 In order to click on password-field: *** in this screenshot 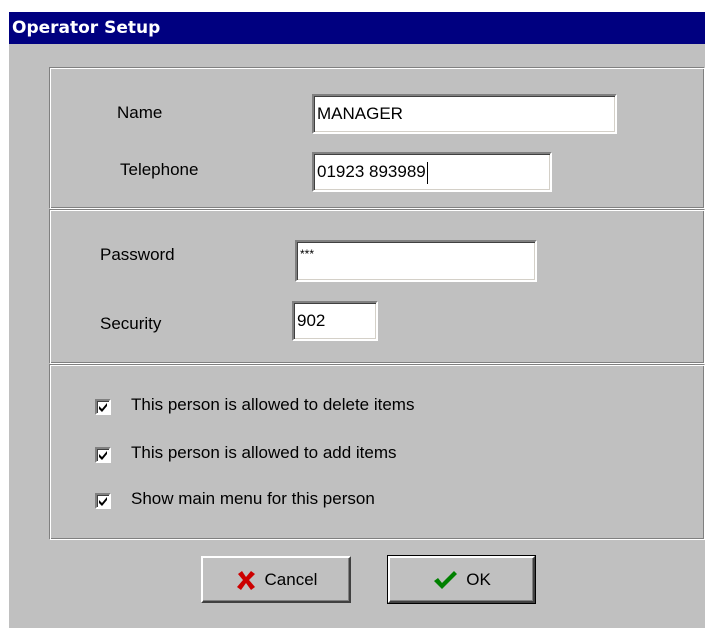, I will do `click(416, 261)`.